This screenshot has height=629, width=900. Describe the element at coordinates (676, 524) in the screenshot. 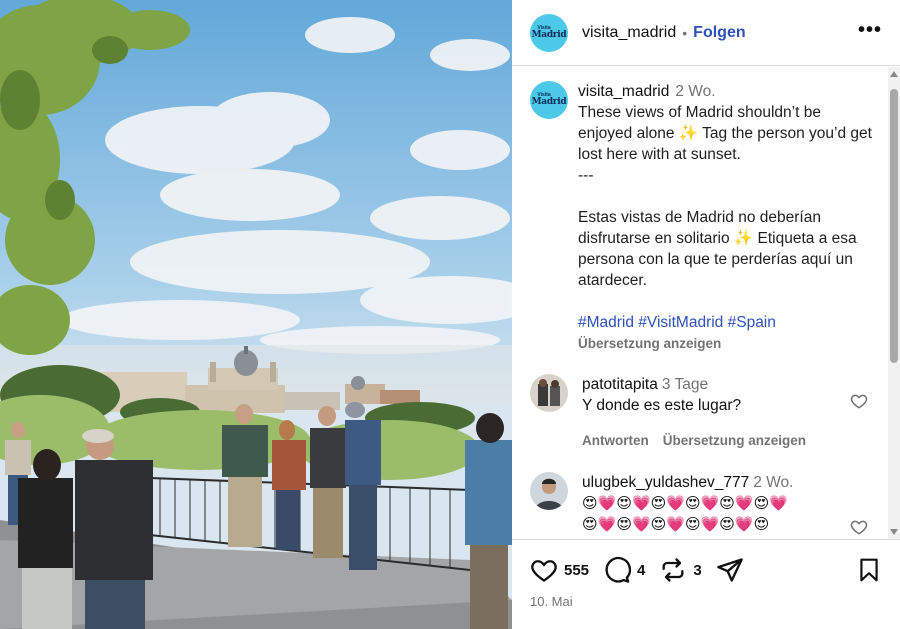

I see `comment-emoji-line: 😍💗😍💗😍💗😍💗😍💗😍` at that location.